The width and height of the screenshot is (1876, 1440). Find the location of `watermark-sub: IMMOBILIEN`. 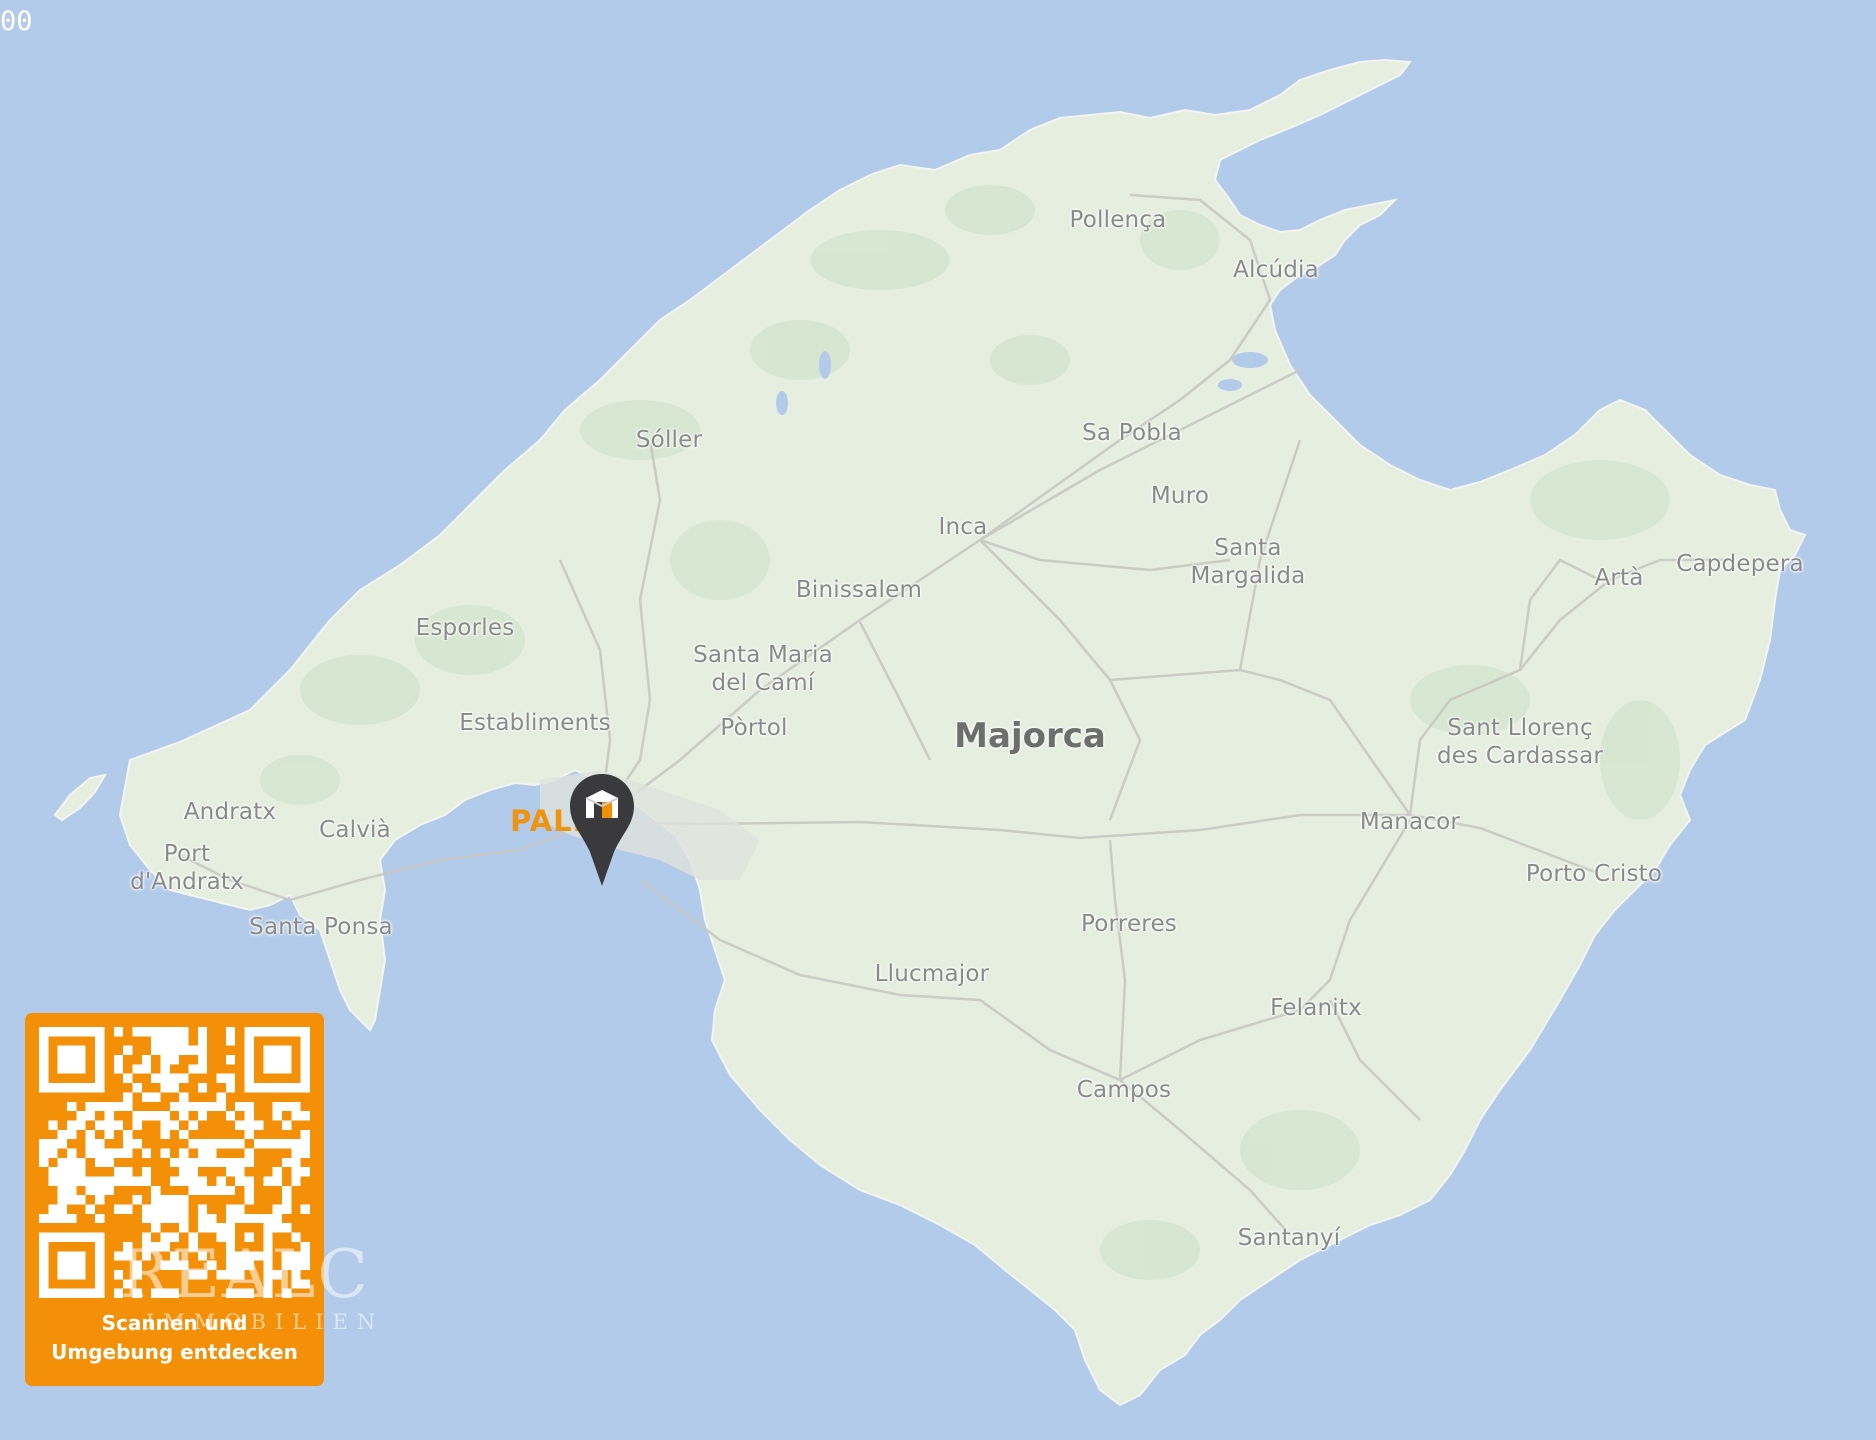

watermark-sub: IMMOBILIEN is located at coordinates (265, 1322).